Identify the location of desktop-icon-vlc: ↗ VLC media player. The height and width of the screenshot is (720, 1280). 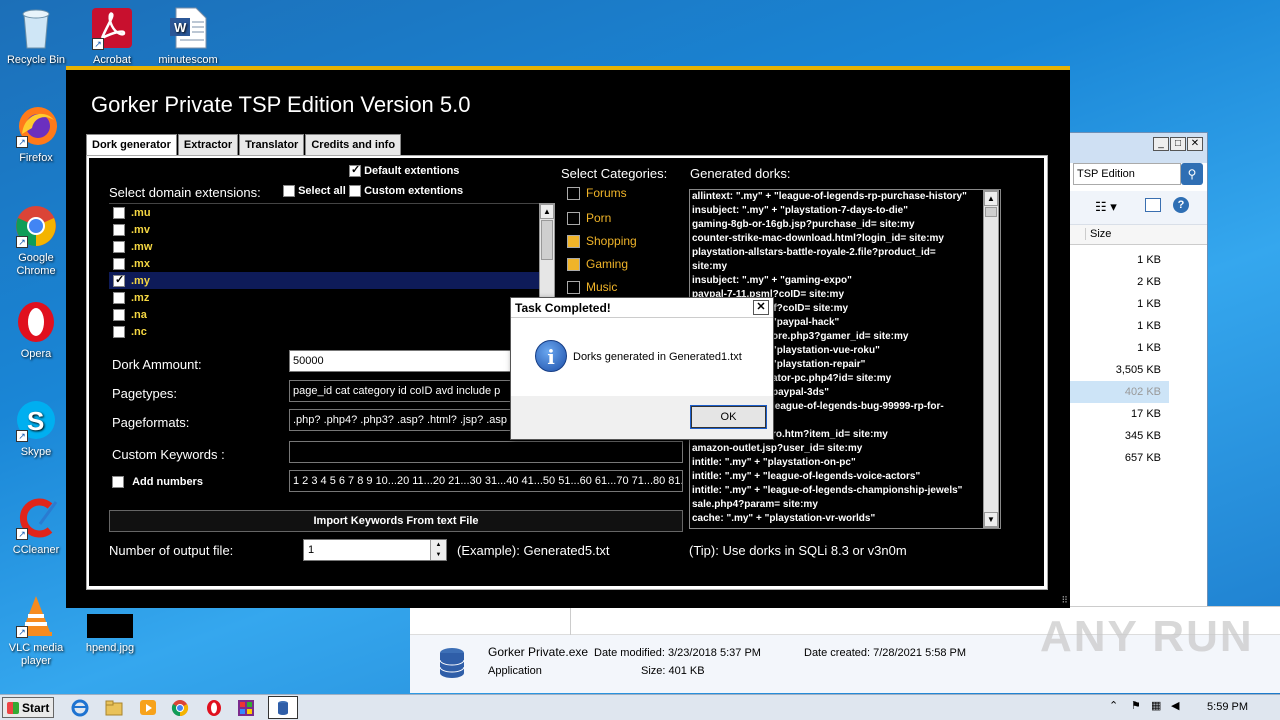
(36, 631).